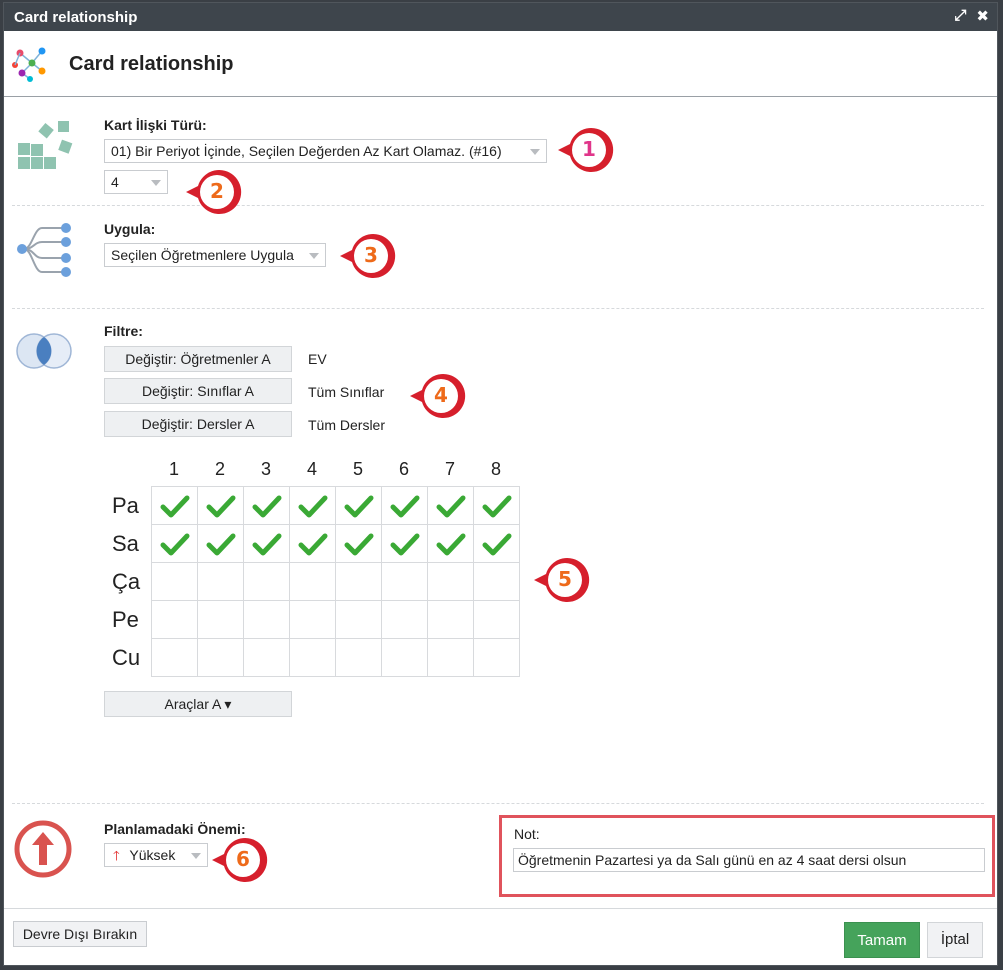 The image size is (1003, 970). What do you see at coordinates (156, 855) in the screenshot?
I see `importance-select: 🡑 Yüksek` at bounding box center [156, 855].